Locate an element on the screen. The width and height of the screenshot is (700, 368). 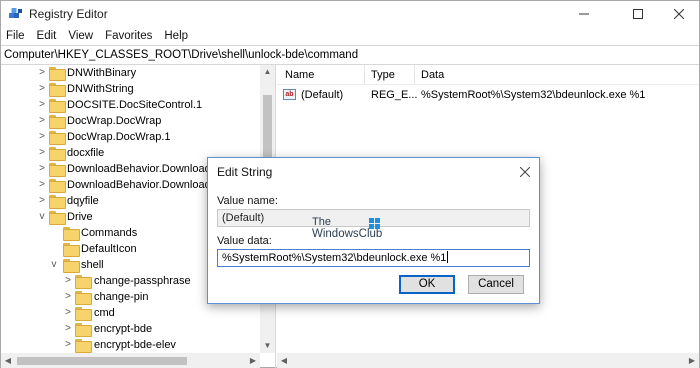
tree-item-label: DownloadBehavior.DownloadB is located at coordinates (143, 169).